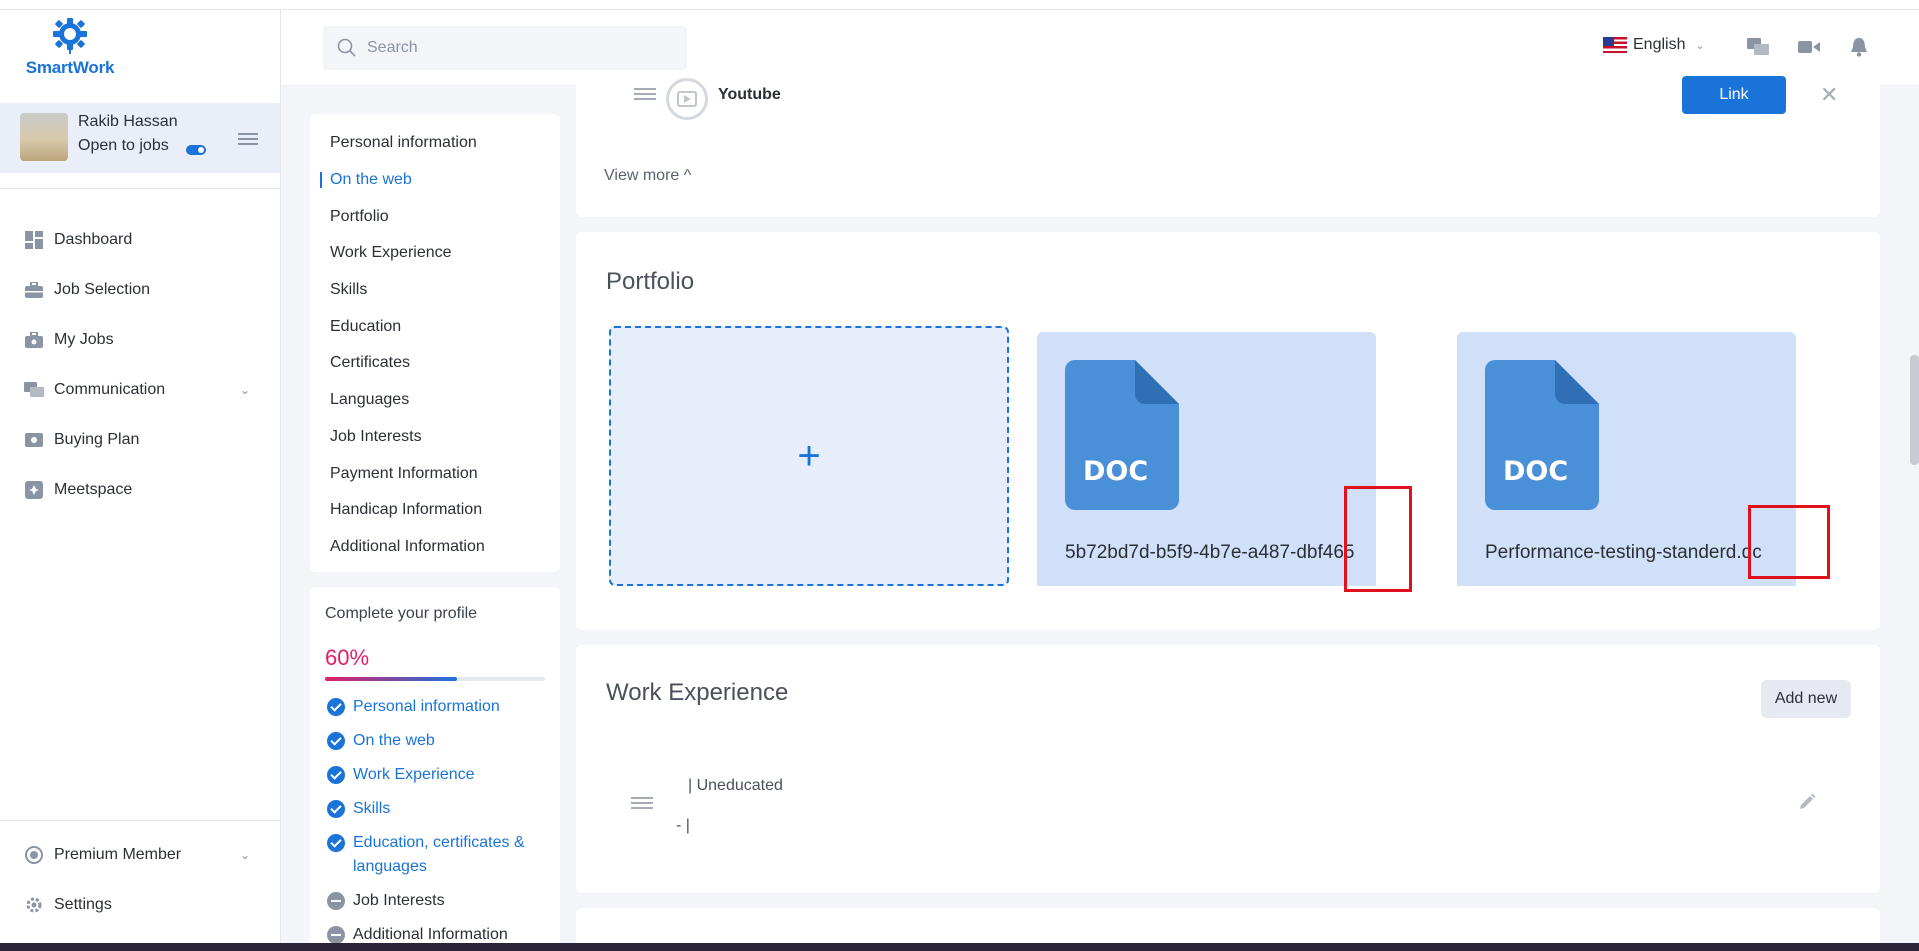  I want to click on portfolio-file-name: Performance-testing-standerd.dc, so click(1623, 552).